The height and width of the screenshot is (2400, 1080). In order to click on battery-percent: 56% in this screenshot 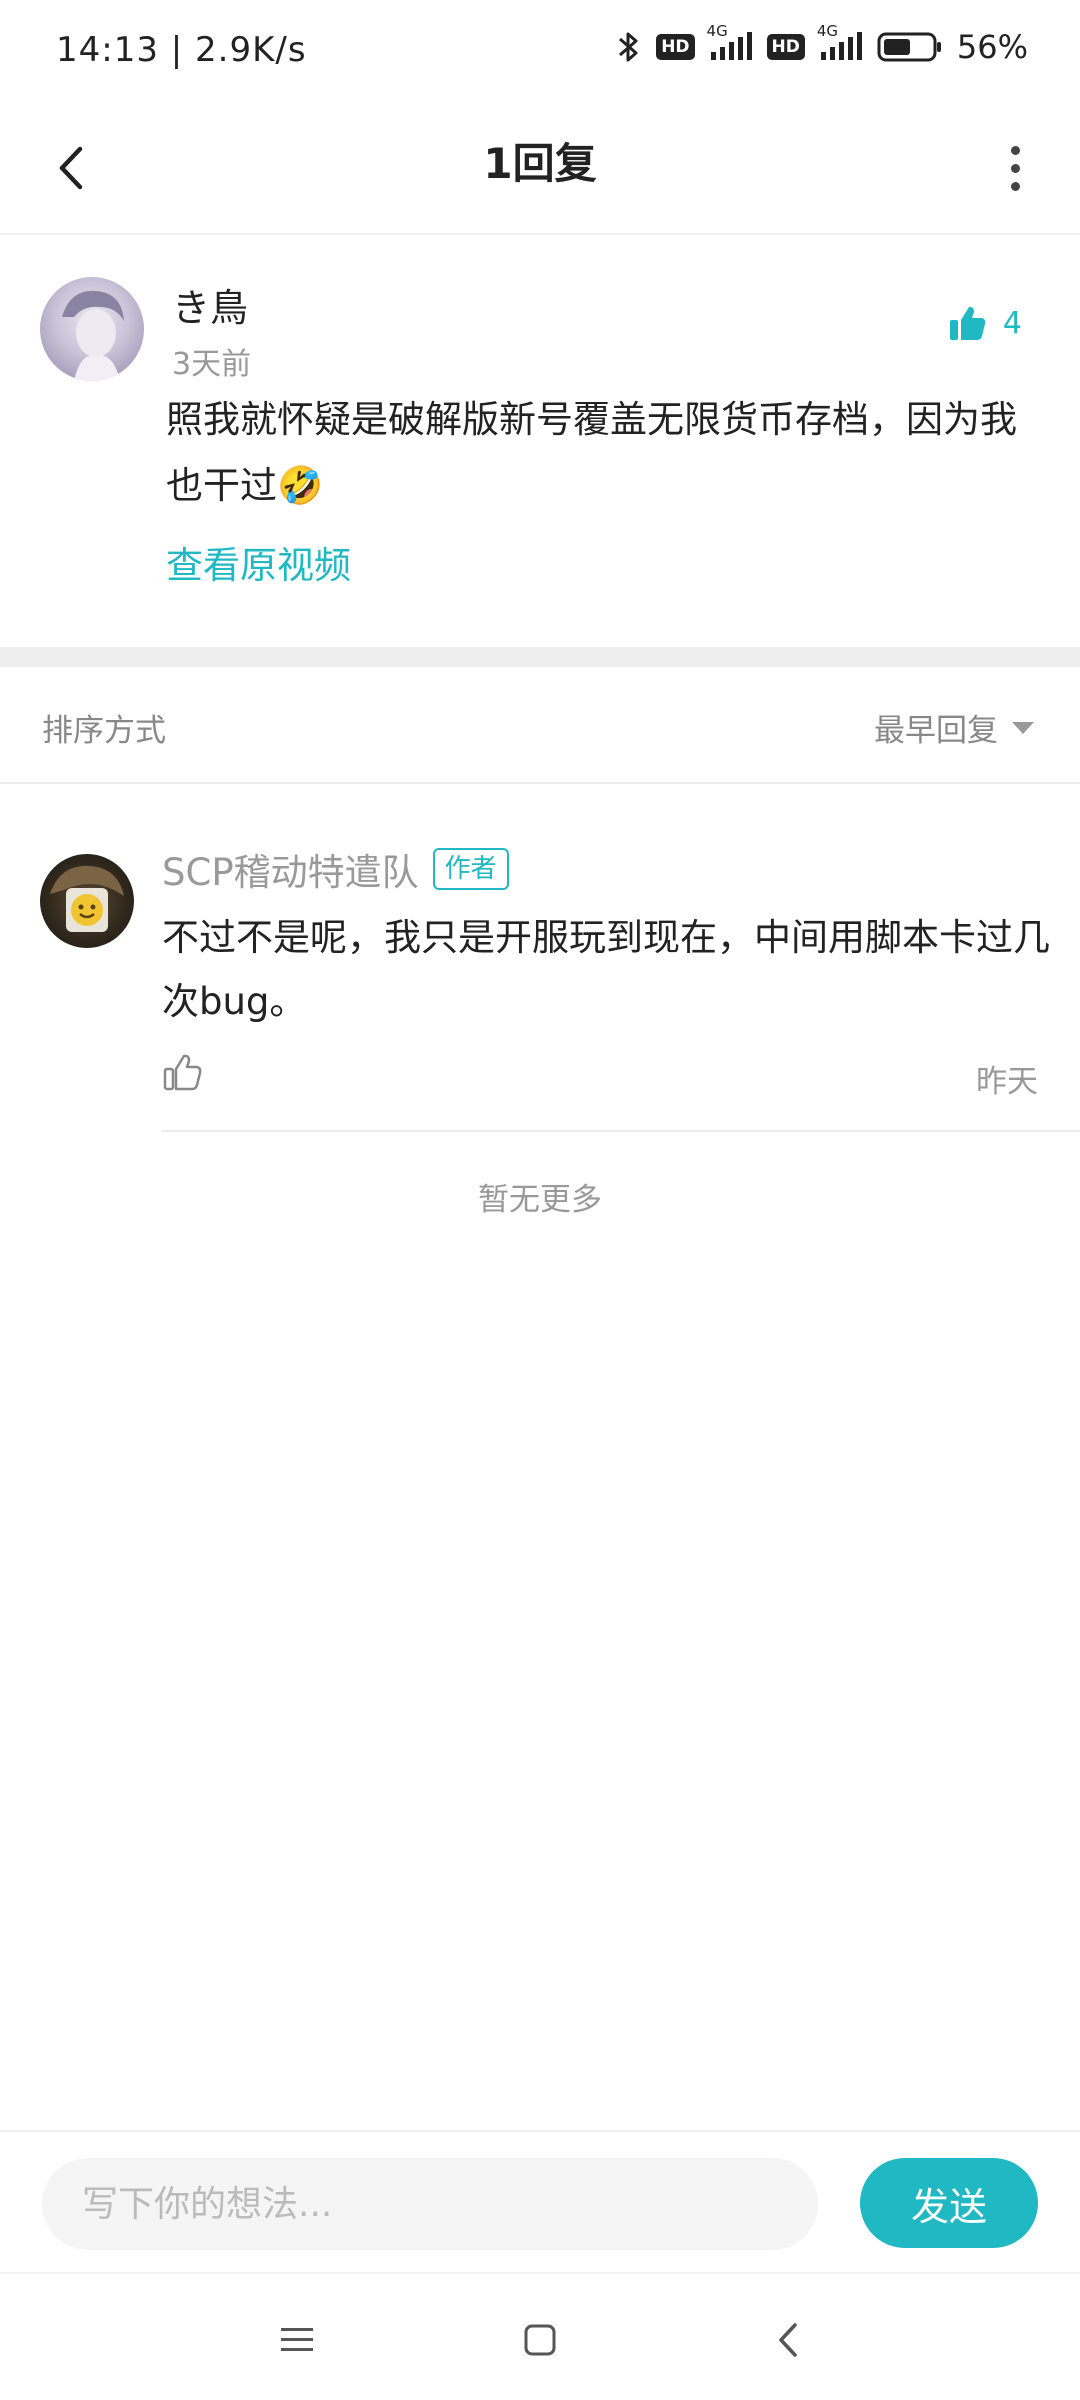, I will do `click(992, 47)`.